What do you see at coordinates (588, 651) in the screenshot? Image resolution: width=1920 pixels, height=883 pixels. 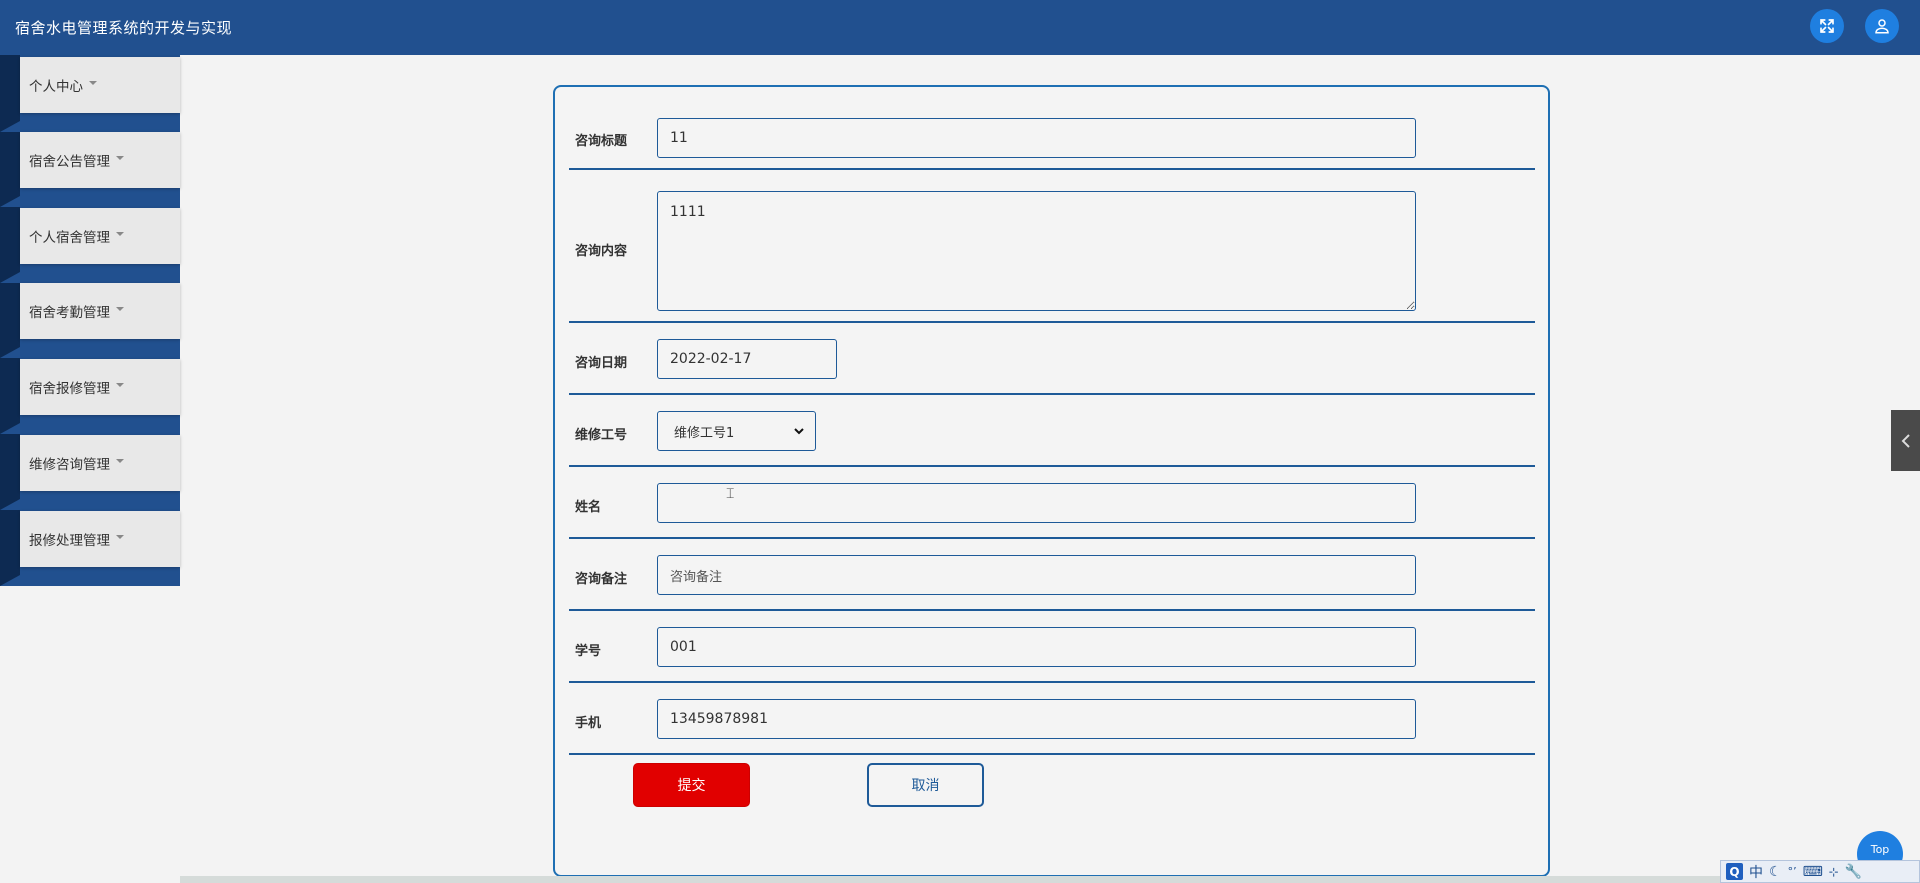 I see `student-id-label: 学号` at bounding box center [588, 651].